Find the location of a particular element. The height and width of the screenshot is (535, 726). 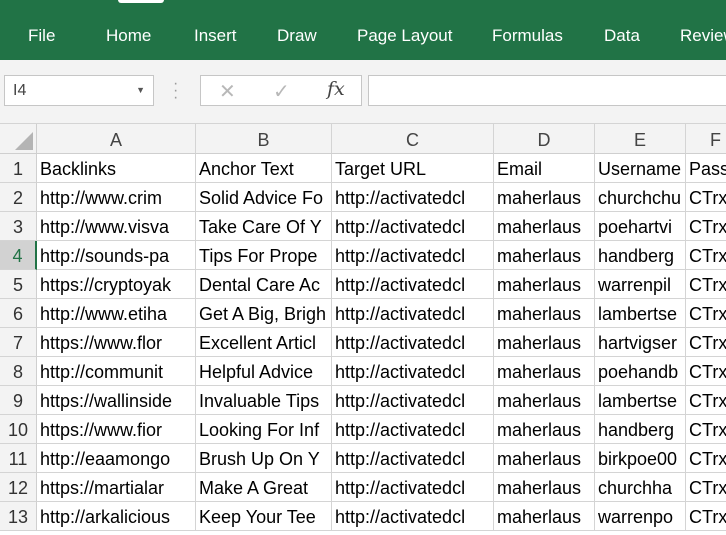

cell-e1: Username is located at coordinates (640, 168).